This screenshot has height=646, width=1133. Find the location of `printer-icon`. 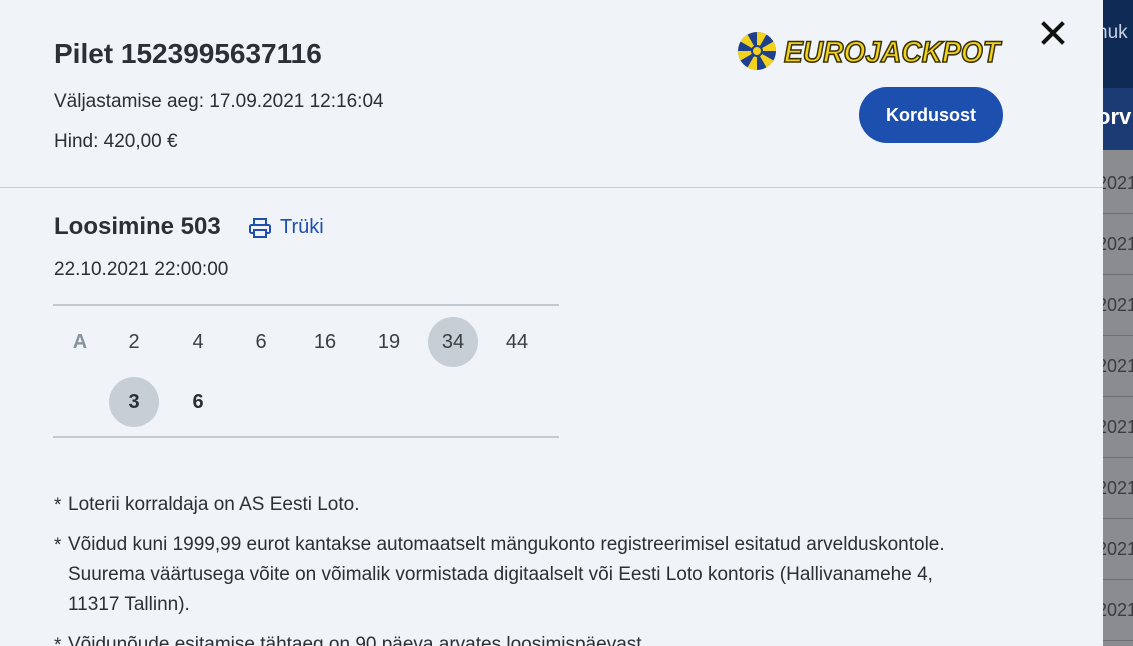

printer-icon is located at coordinates (260, 227).